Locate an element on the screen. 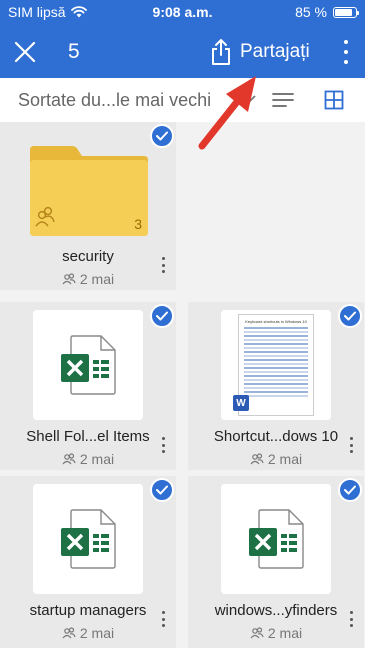 The height and width of the screenshot is (648, 365). folder-thumbnail: 3 is located at coordinates (89, 191).